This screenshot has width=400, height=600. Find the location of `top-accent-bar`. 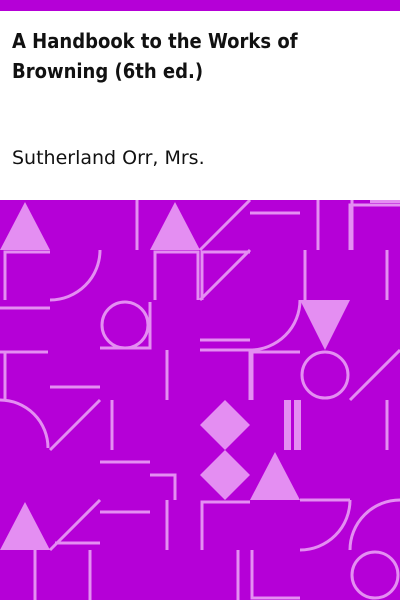

top-accent-bar is located at coordinates (200, 5).